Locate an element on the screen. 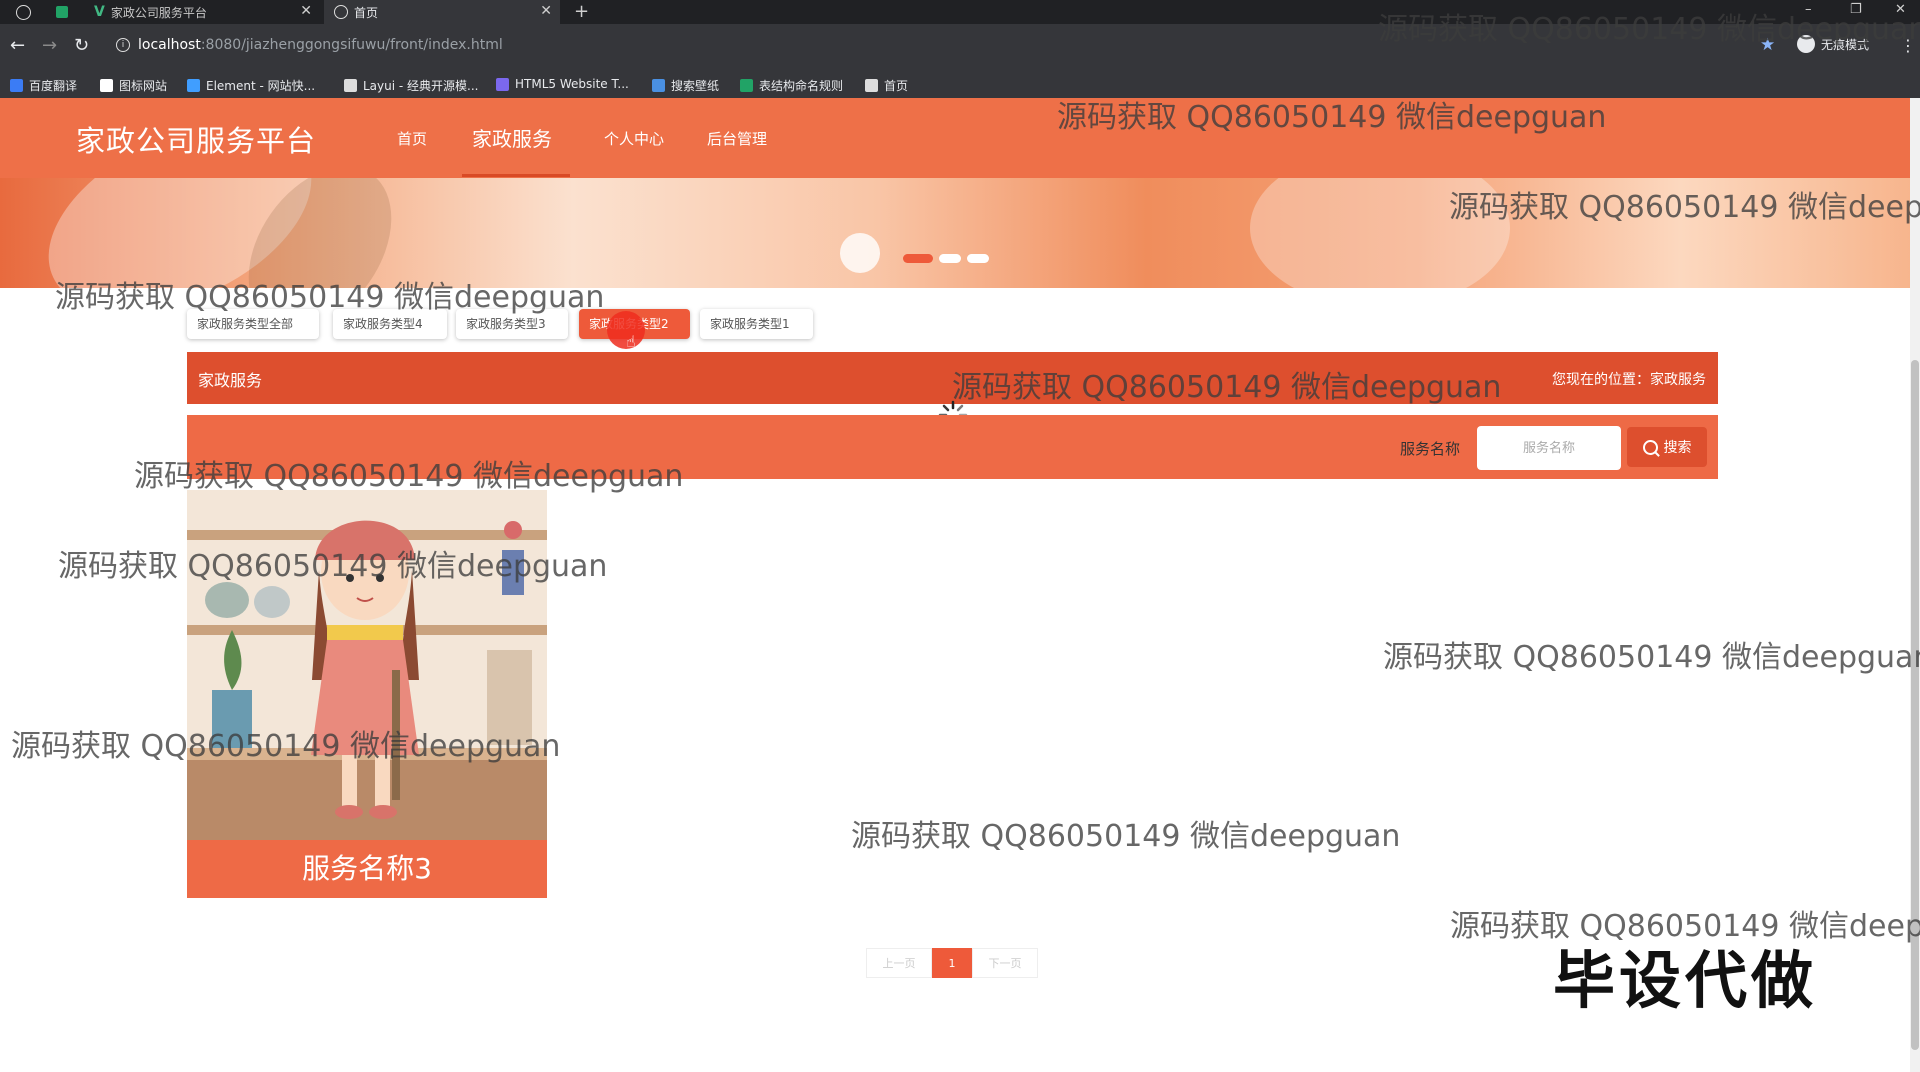 The image size is (1920, 1072). forward-arrow-icon: → is located at coordinates (49, 45).